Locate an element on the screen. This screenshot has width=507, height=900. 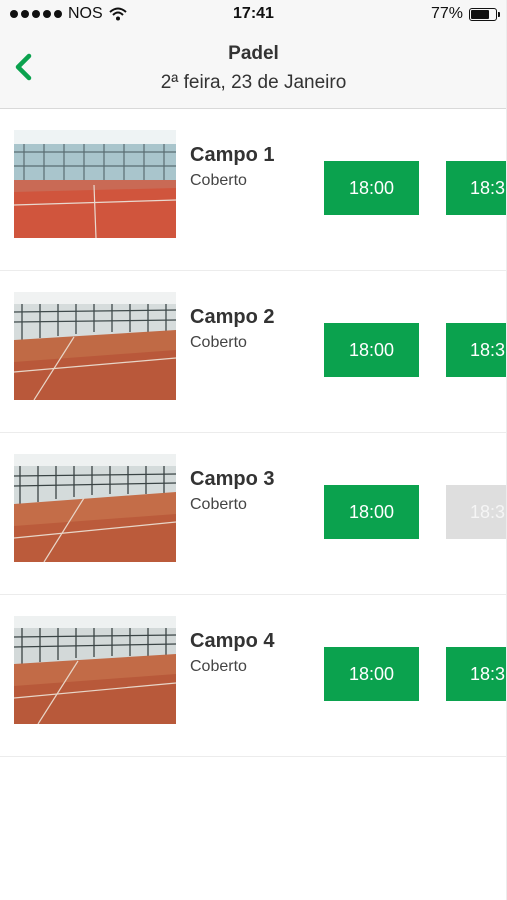
time-slot-button-unavailable: 18:3 is located at coordinates (476, 512).